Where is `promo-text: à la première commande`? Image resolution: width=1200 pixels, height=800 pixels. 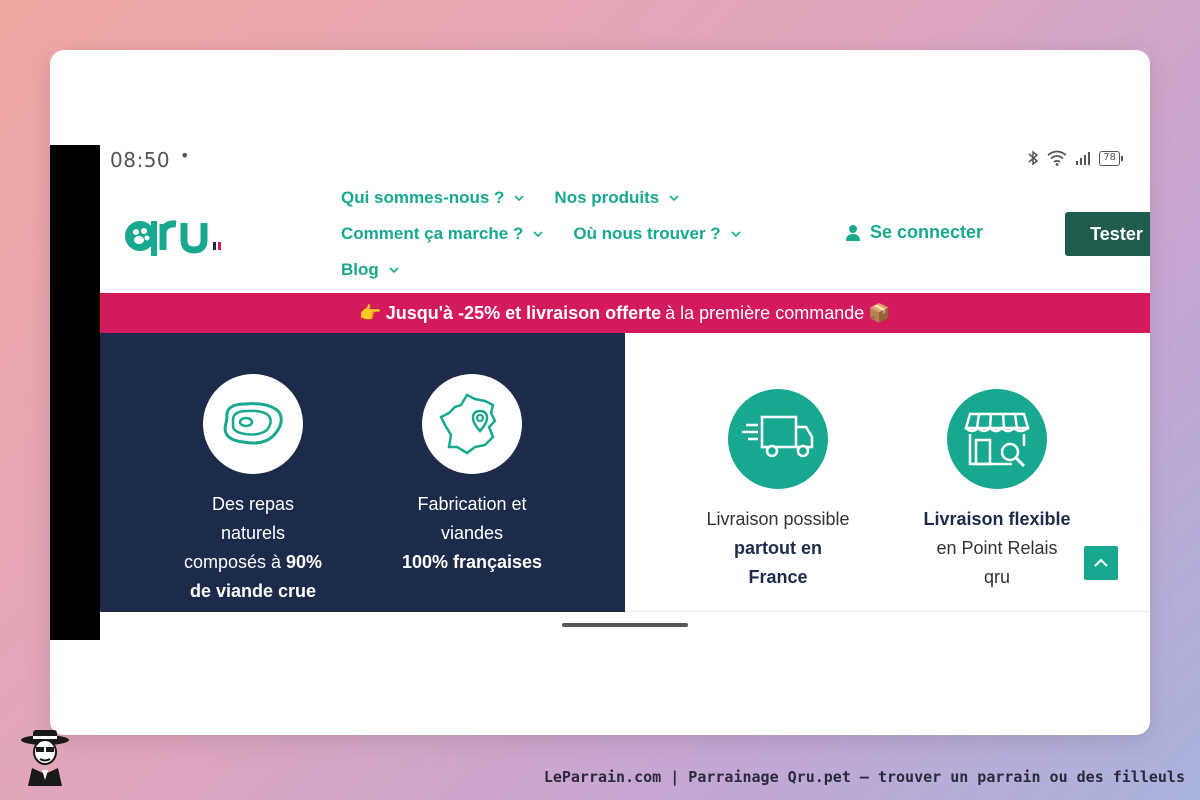
promo-text: à la première commande is located at coordinates (765, 312).